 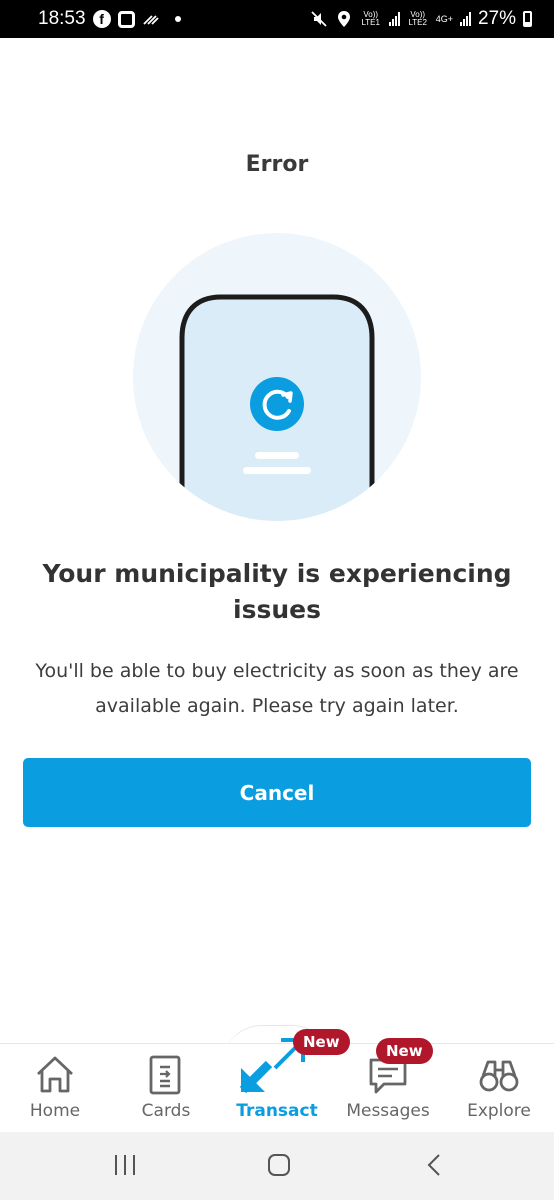 I want to click on battery-icon, so click(x=527, y=19).